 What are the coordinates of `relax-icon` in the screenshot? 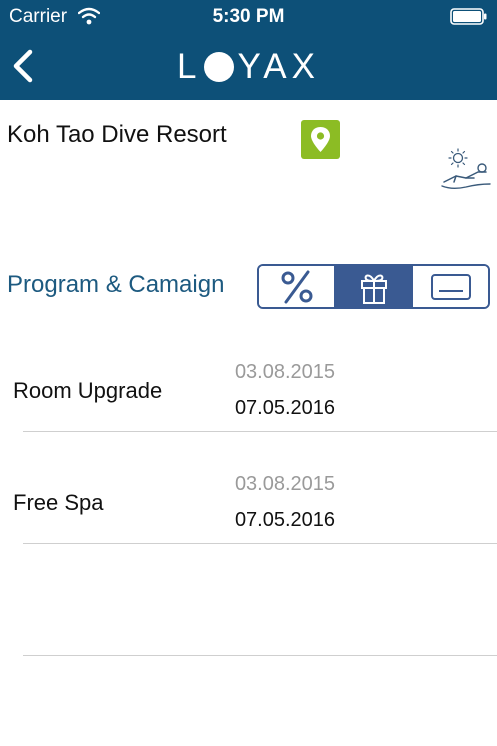 It's located at (466, 168).